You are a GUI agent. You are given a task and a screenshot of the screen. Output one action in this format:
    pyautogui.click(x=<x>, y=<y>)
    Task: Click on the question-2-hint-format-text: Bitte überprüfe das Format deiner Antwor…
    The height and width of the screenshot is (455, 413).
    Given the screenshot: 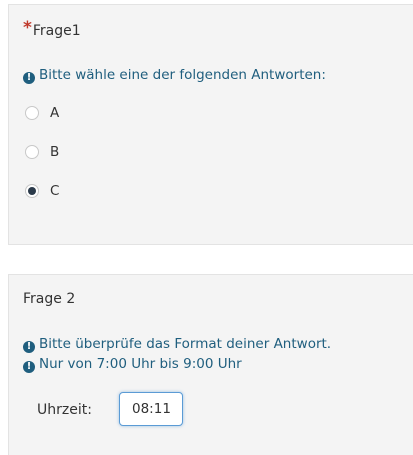 What is the action you would take?
    pyautogui.click(x=185, y=344)
    